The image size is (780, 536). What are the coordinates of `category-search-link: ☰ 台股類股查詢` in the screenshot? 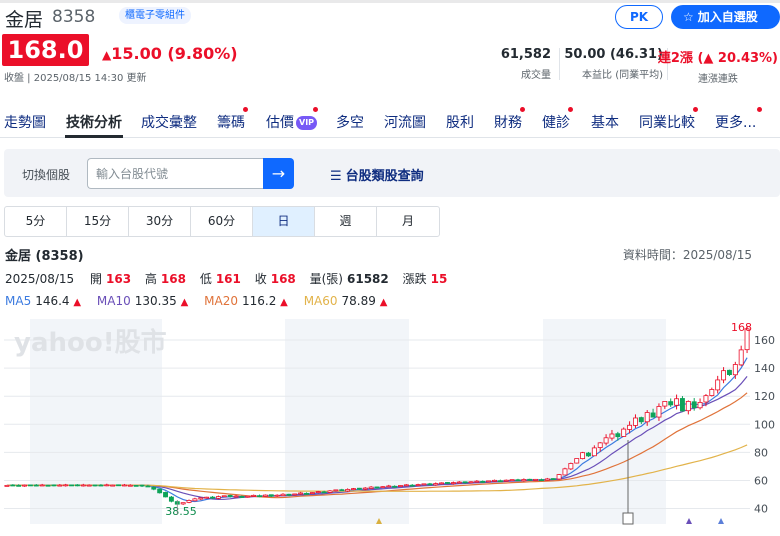 It's located at (377, 174).